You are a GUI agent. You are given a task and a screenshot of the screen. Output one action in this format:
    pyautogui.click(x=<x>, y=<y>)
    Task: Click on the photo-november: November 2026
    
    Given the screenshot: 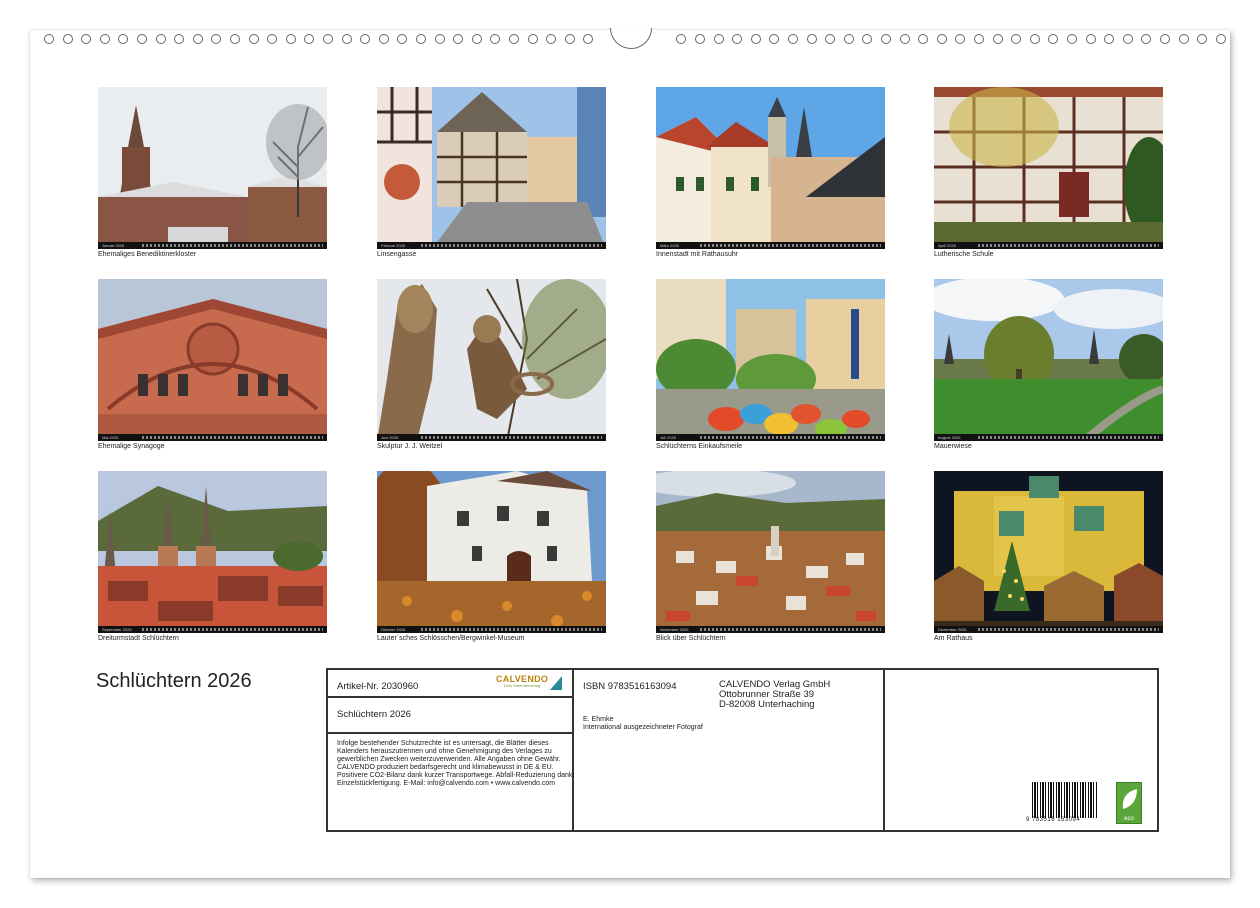 What is the action you would take?
    pyautogui.click(x=770, y=552)
    